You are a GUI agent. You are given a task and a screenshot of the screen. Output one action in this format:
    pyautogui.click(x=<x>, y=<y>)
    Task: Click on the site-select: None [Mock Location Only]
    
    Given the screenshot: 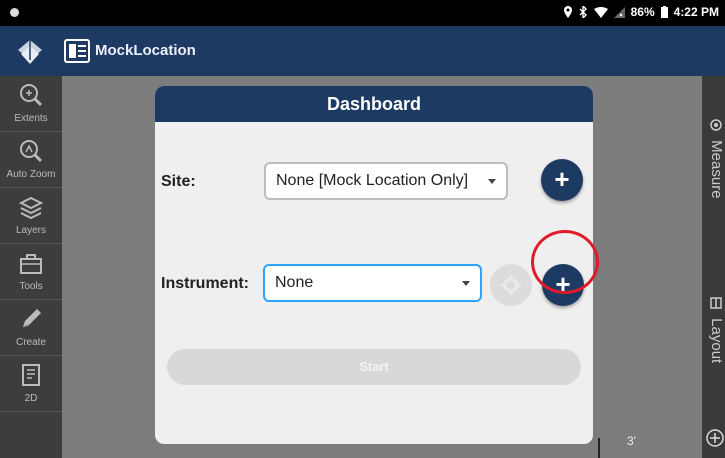 What is the action you would take?
    pyautogui.click(x=386, y=181)
    